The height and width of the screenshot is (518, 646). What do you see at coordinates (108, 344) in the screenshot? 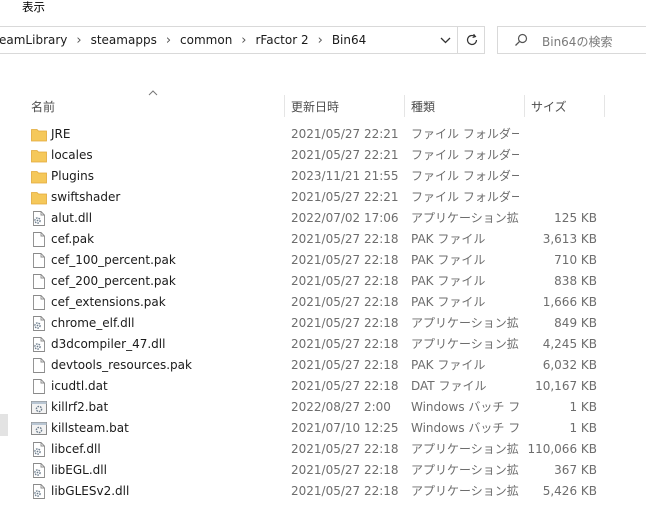
I see `file-name: d3dcompiler_47.dll` at bounding box center [108, 344].